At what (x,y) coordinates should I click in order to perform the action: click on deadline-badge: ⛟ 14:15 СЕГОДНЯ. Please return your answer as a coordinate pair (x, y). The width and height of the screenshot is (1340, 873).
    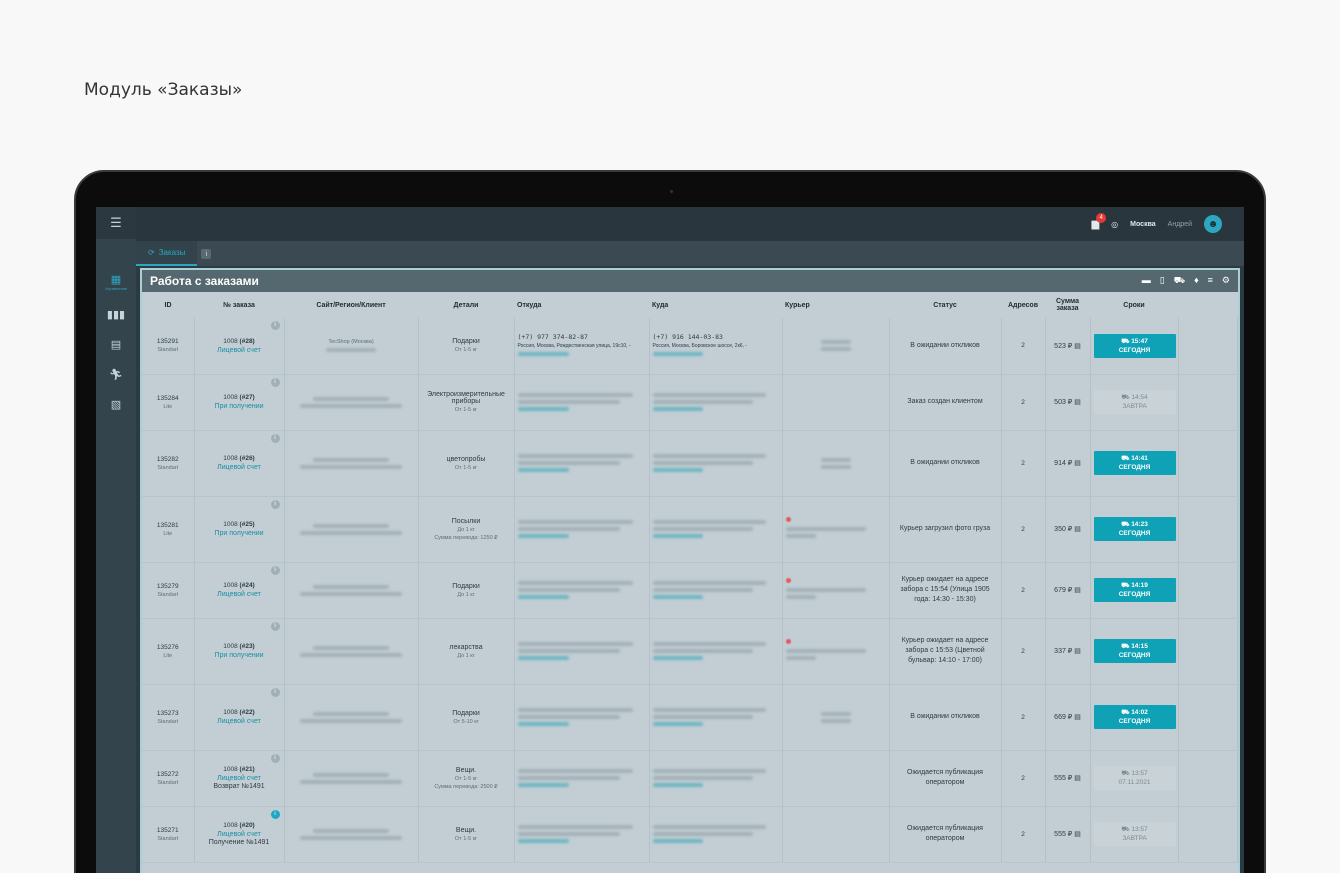
    Looking at the image, I should click on (1134, 651).